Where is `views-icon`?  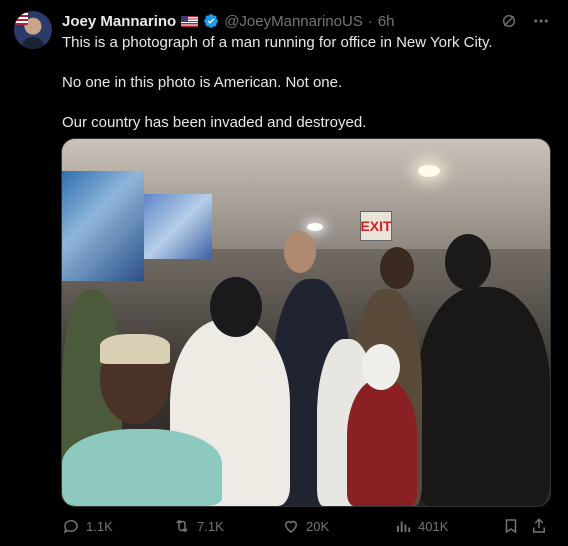
views-icon is located at coordinates (404, 526).